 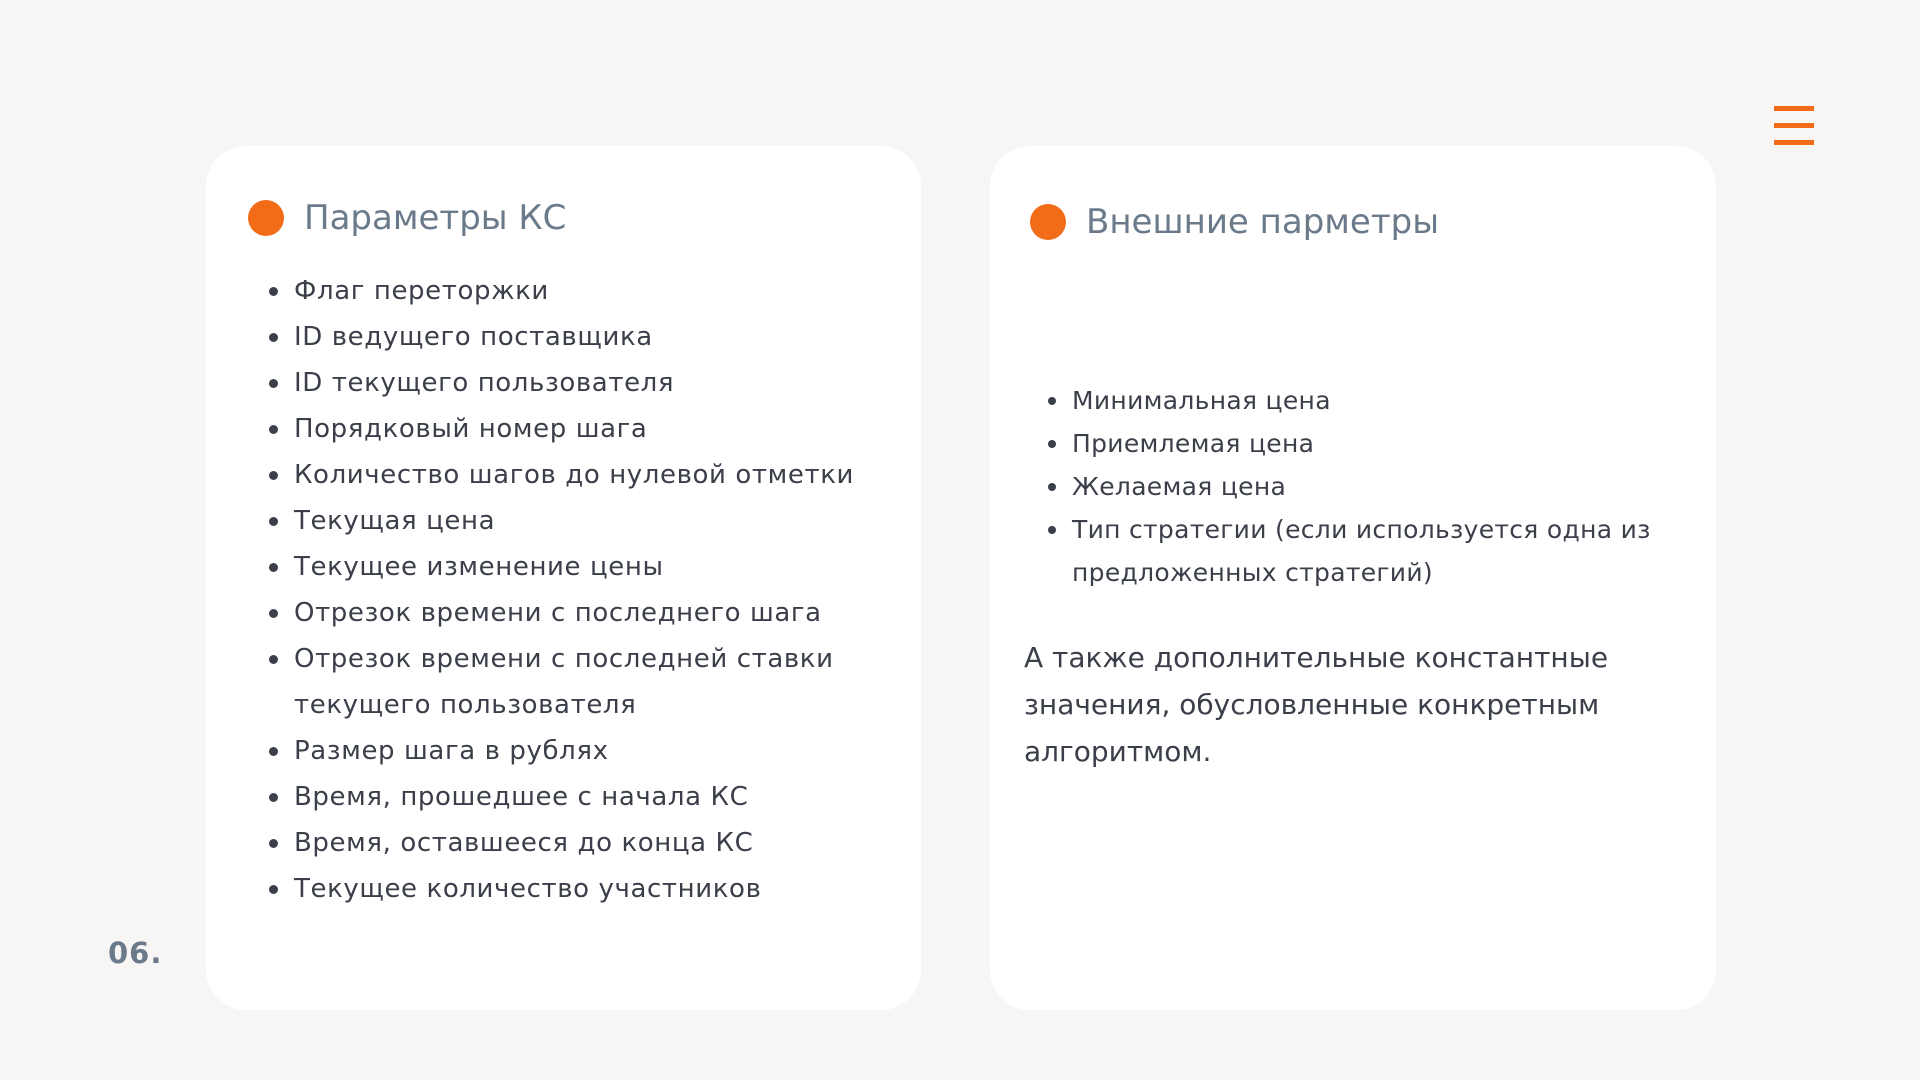 I want to click on list-item: Текущая цена, so click(x=560, y=521).